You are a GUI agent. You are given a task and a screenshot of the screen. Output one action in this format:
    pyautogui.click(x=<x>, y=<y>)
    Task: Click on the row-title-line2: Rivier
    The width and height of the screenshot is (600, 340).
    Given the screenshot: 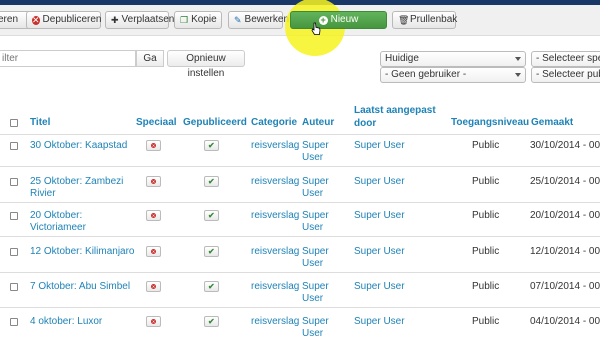 What is the action you would take?
    pyautogui.click(x=43, y=193)
    